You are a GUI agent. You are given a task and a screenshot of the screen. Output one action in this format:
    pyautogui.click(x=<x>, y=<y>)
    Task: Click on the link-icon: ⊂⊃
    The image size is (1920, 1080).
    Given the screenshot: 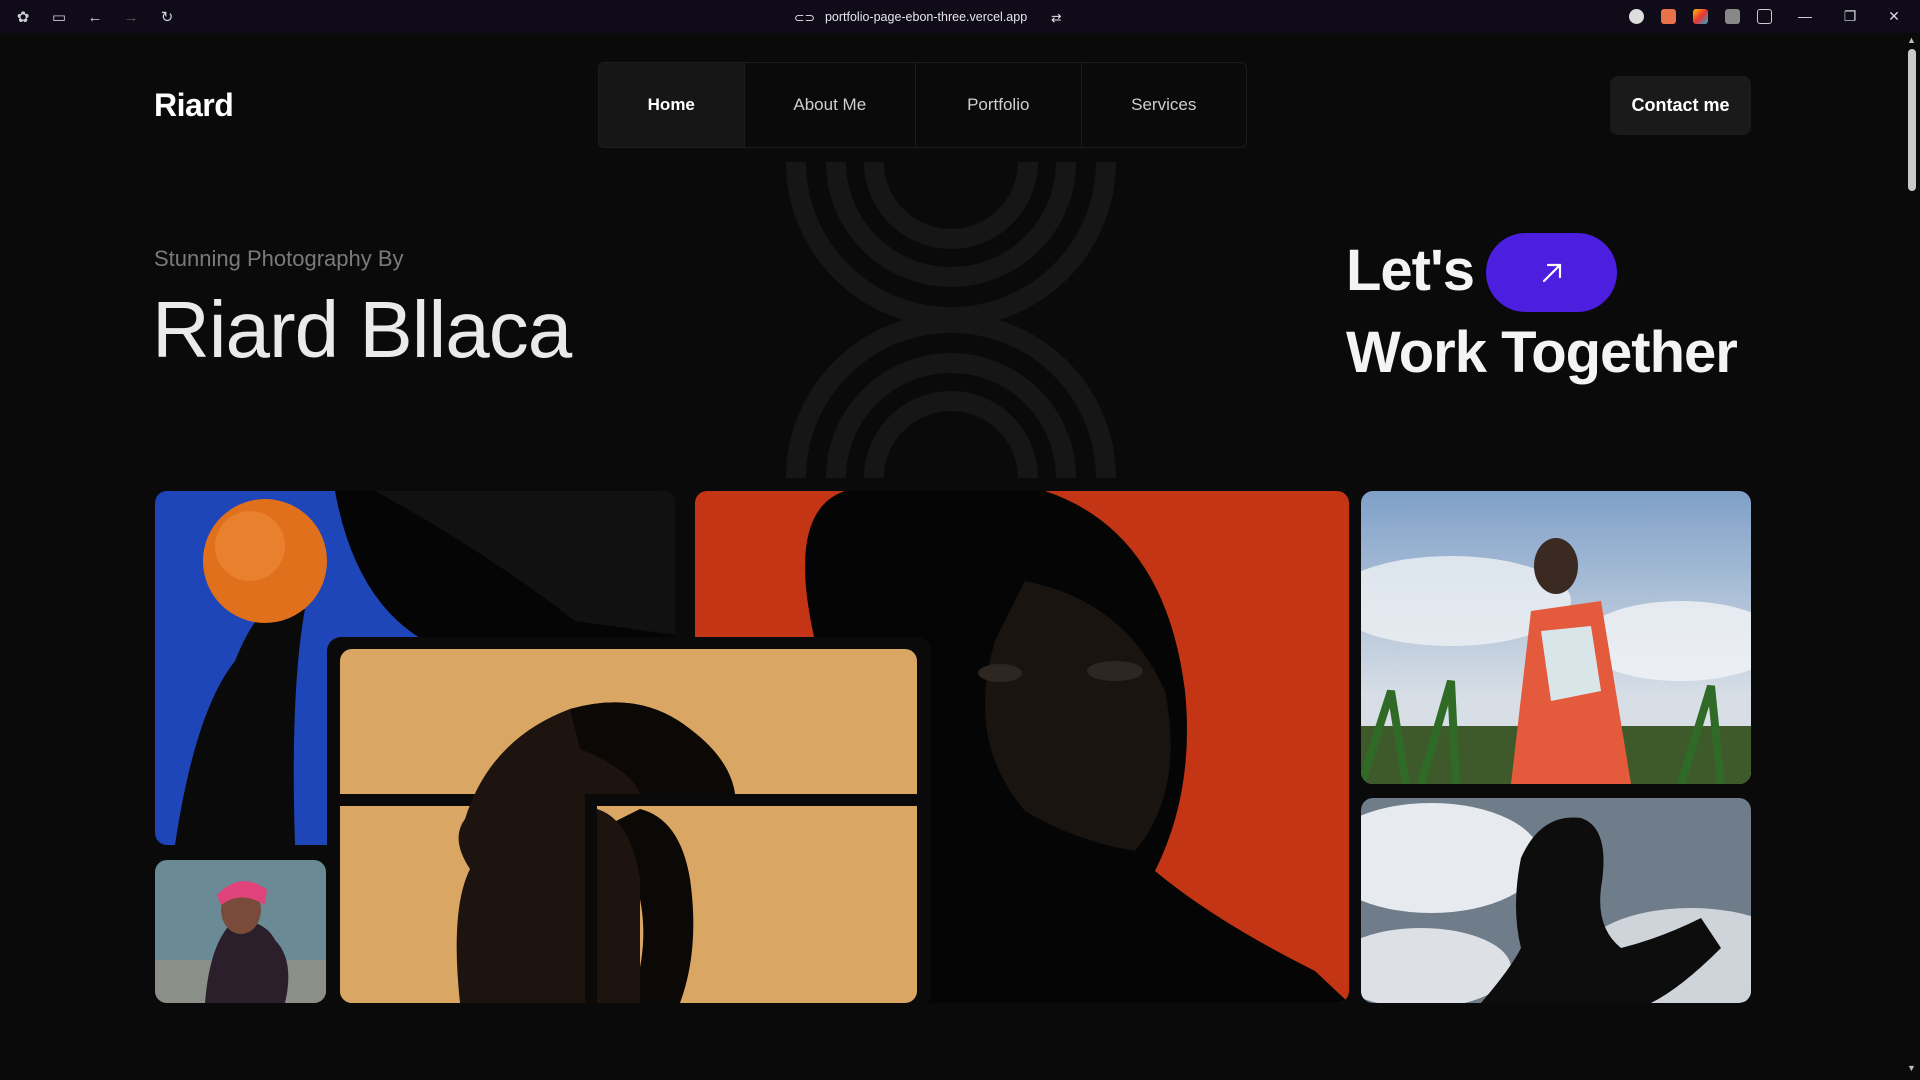 What is the action you would take?
    pyautogui.click(x=804, y=17)
    